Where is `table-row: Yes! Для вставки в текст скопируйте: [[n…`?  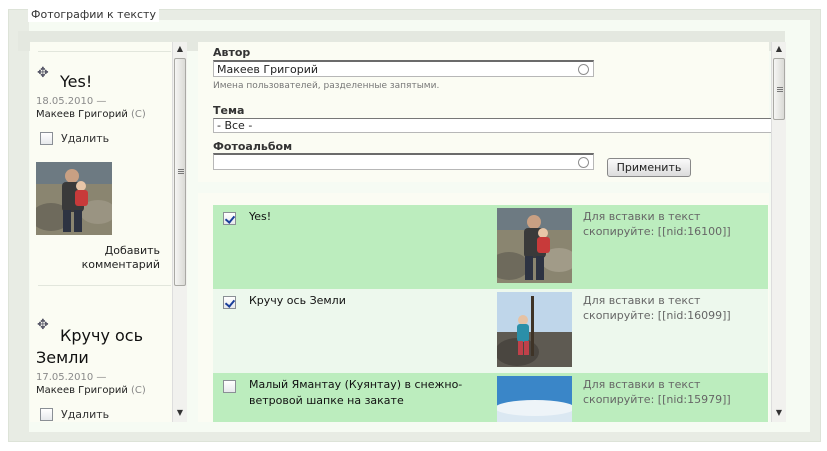 table-row: Yes! Для вставки в текст скопируйте: [[n… is located at coordinates (490, 247).